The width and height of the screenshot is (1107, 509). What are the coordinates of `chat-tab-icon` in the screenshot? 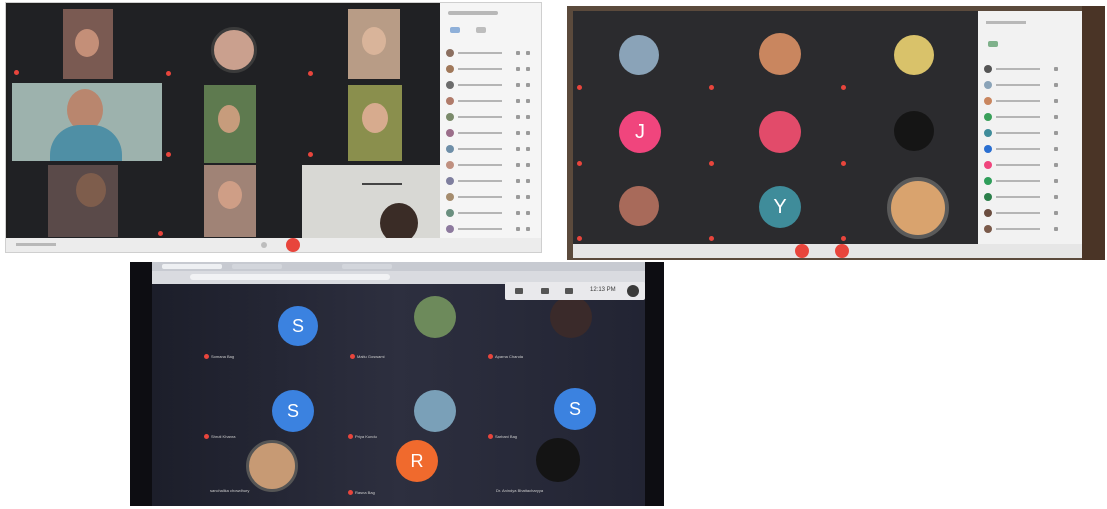 It's located at (481, 30).